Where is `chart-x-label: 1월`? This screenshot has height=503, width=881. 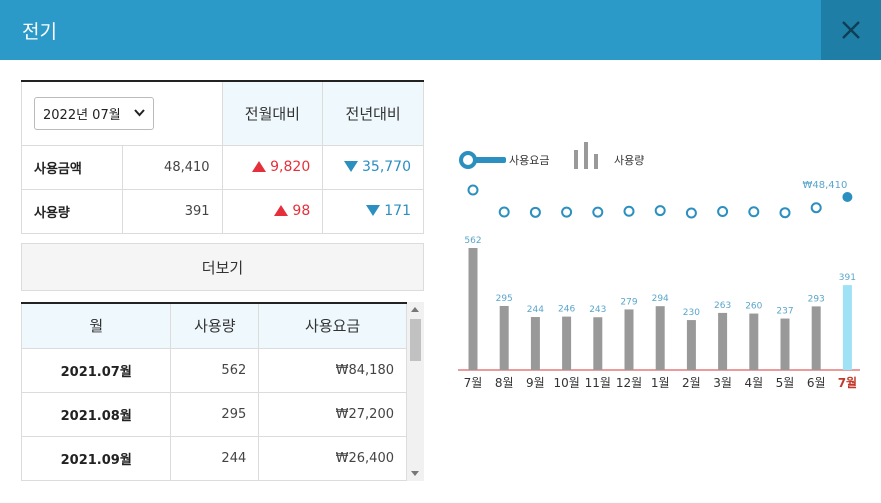 chart-x-label: 1월 is located at coordinates (660, 383).